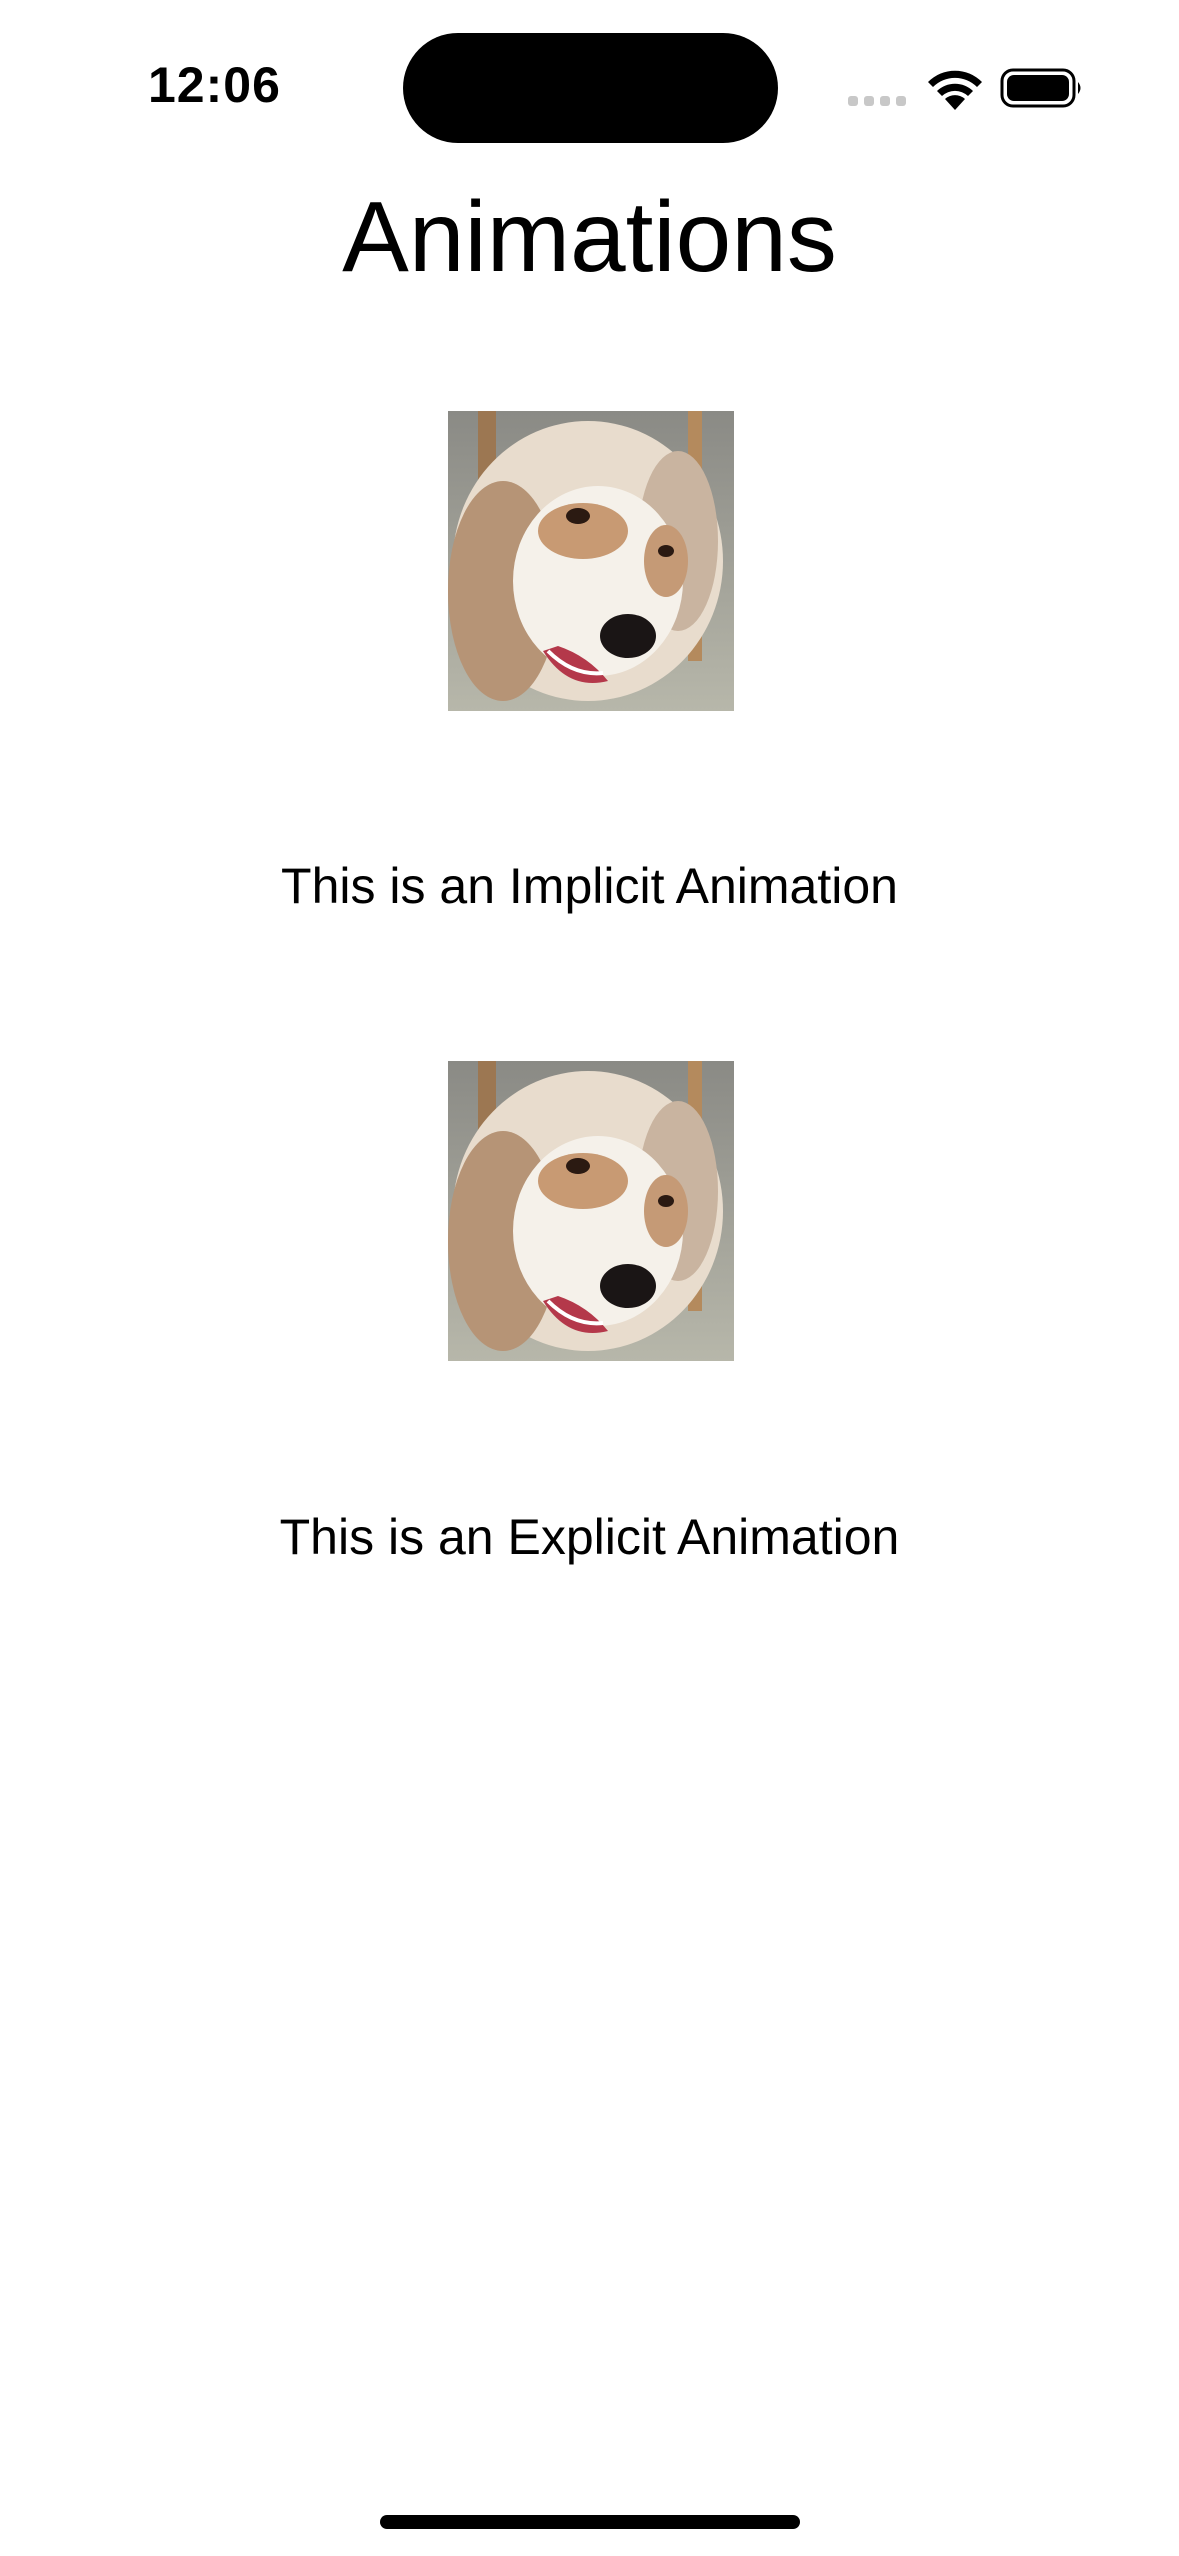  What do you see at coordinates (955, 90) in the screenshot?
I see `wifi-icon` at bounding box center [955, 90].